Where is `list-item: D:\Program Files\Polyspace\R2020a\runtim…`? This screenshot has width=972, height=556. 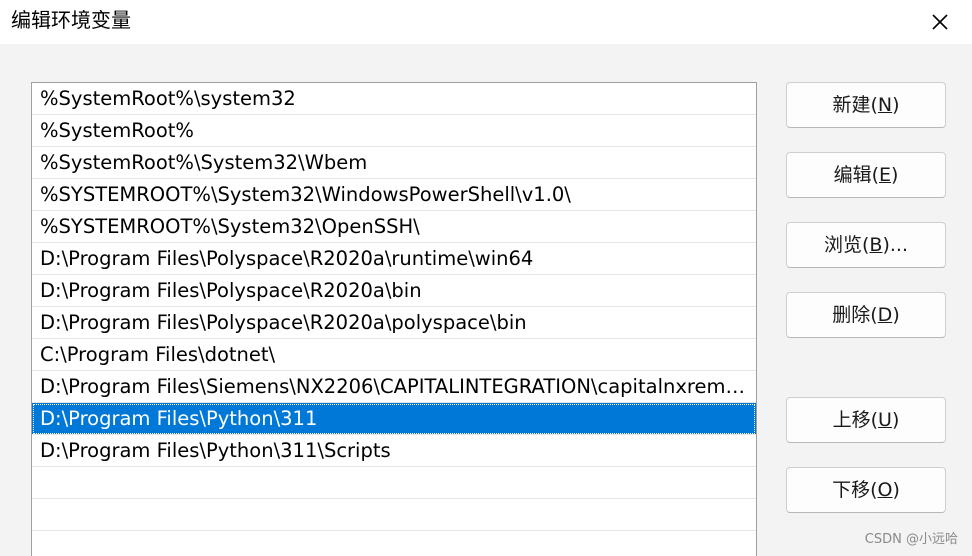
list-item: D:\Program Files\Polyspace\R2020a\runtim… is located at coordinates (394, 259).